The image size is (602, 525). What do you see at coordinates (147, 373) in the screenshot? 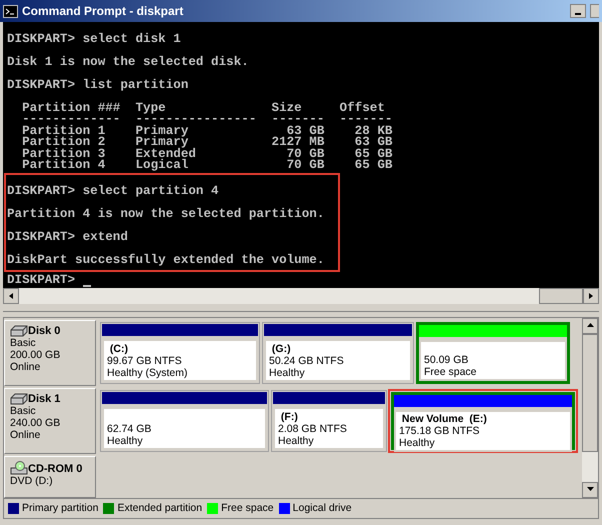
I see `volume-status: Healthy (System)` at bounding box center [147, 373].